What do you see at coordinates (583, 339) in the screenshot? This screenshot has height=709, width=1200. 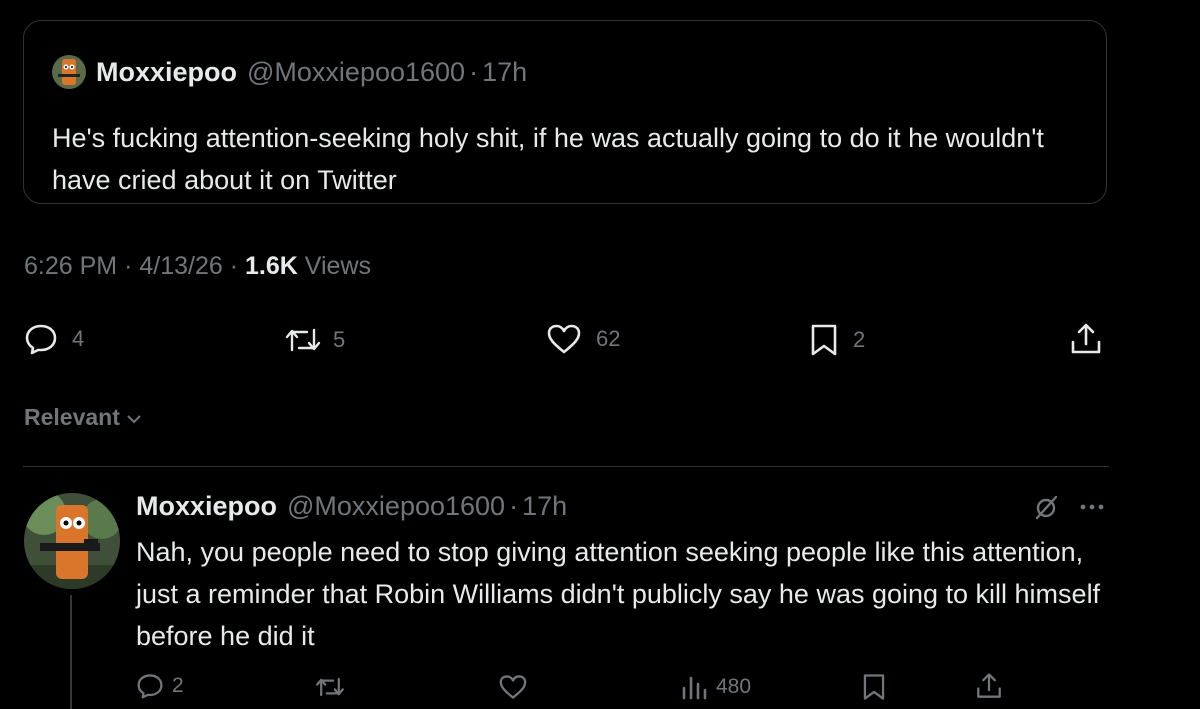 I see `like-button: 62` at bounding box center [583, 339].